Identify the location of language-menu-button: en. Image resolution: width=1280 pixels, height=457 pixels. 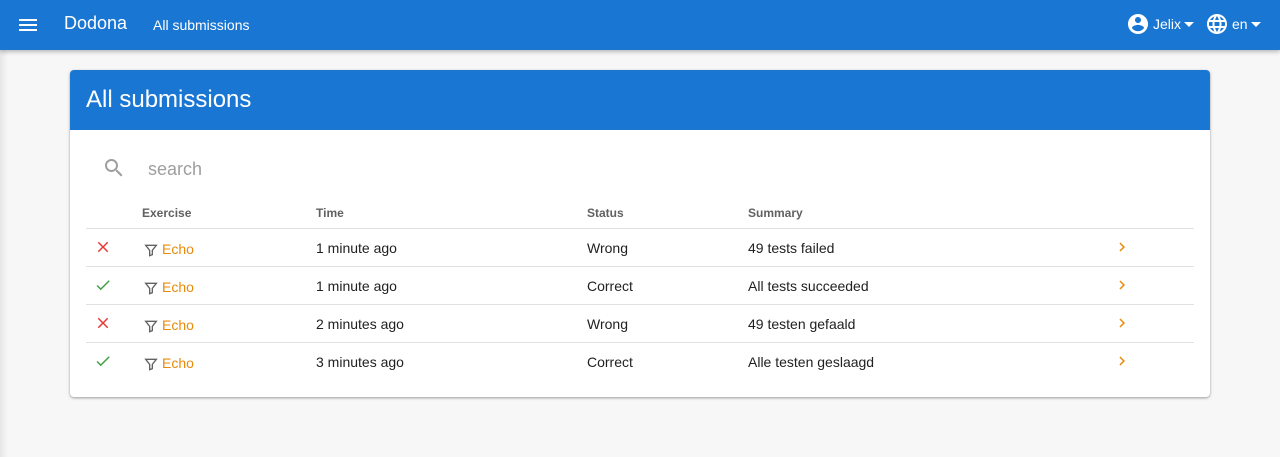
(1233, 24).